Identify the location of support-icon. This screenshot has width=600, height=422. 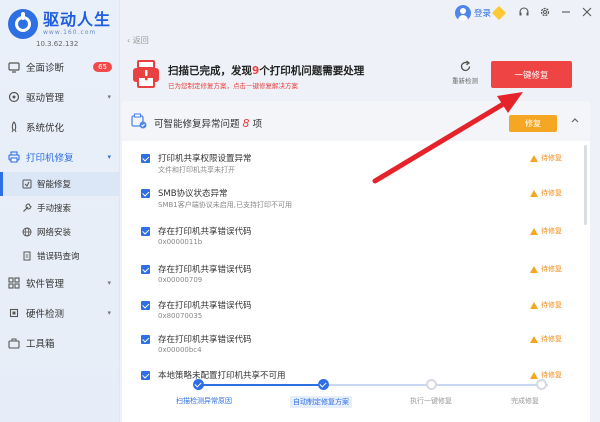
(524, 12).